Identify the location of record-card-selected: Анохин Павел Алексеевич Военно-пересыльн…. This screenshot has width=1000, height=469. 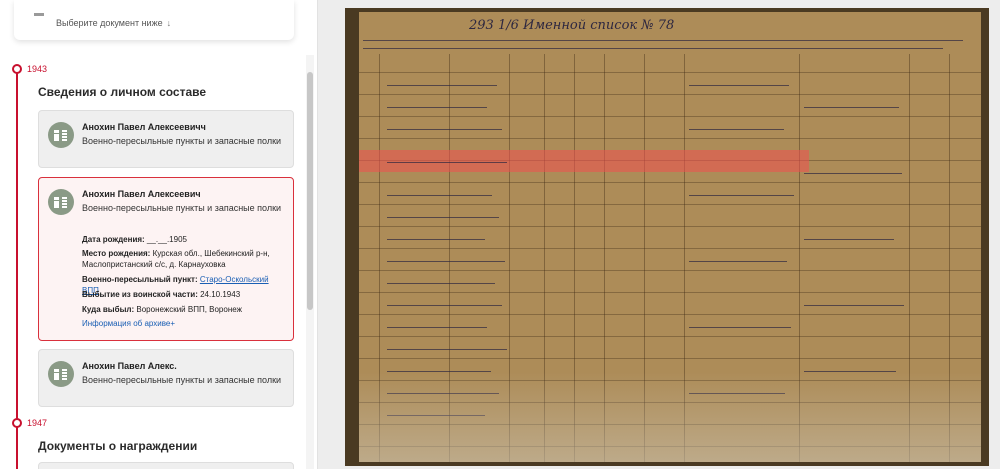
(166, 259).